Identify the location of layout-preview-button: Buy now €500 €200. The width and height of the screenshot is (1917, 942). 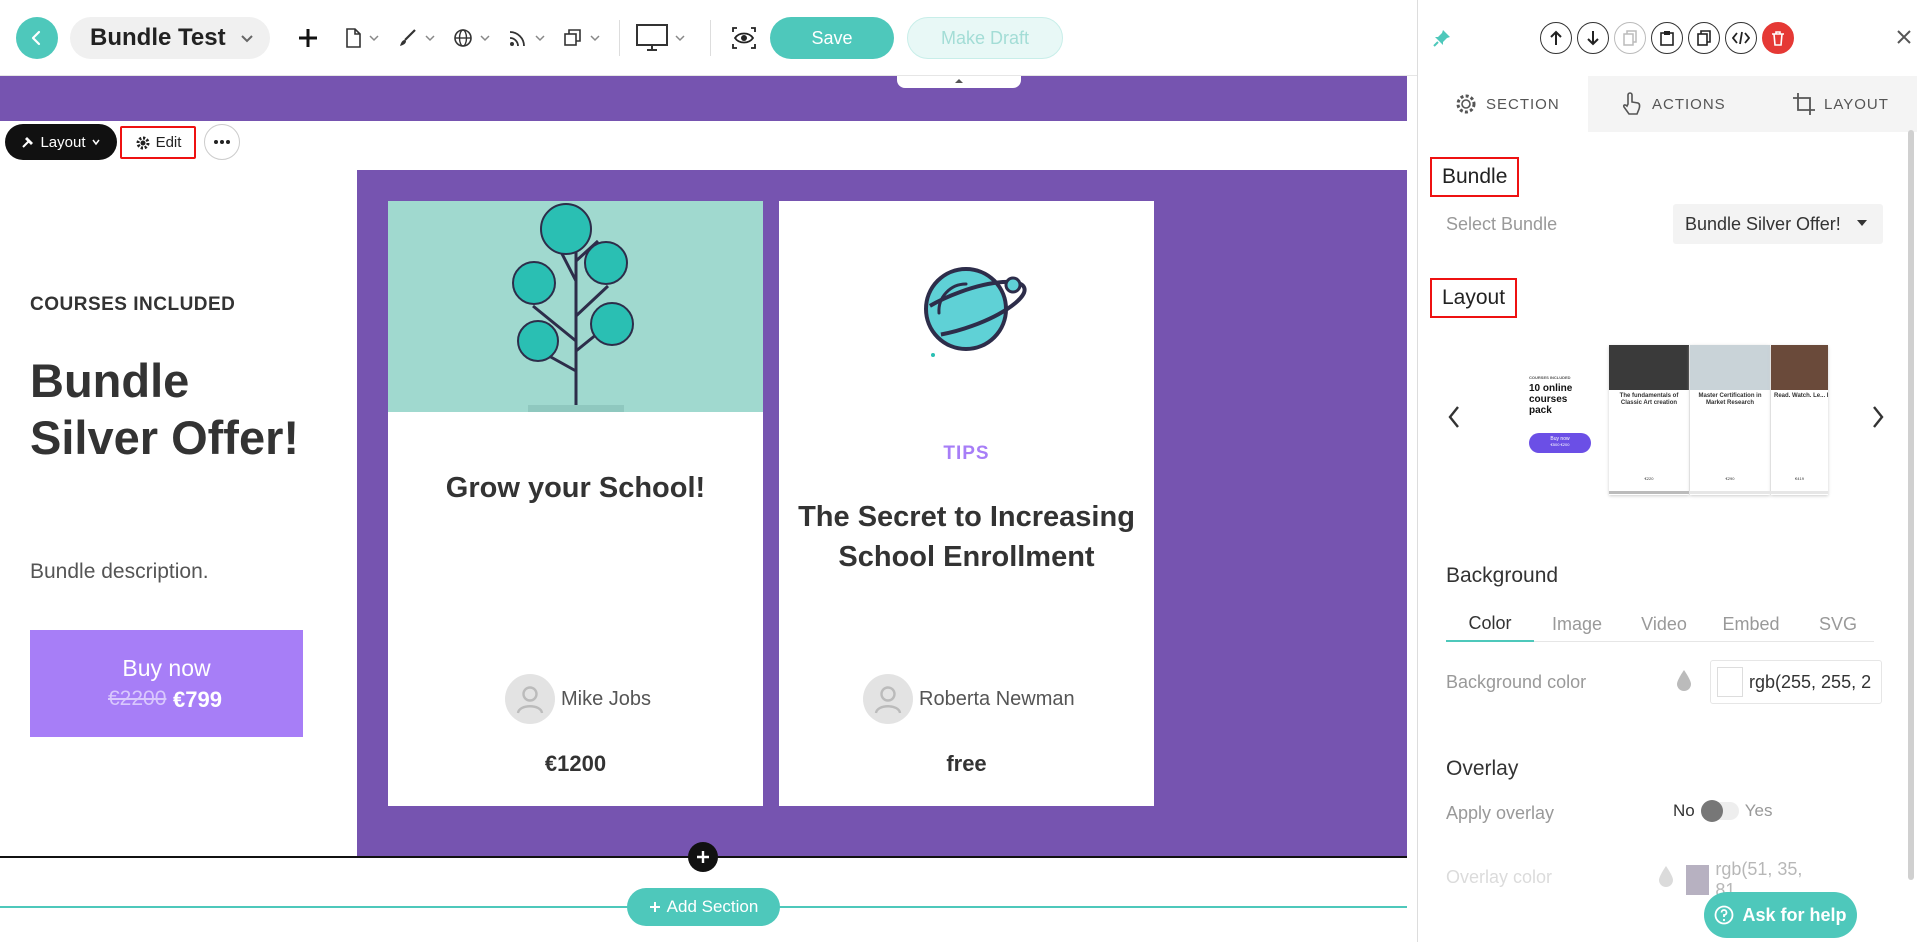
(1560, 443).